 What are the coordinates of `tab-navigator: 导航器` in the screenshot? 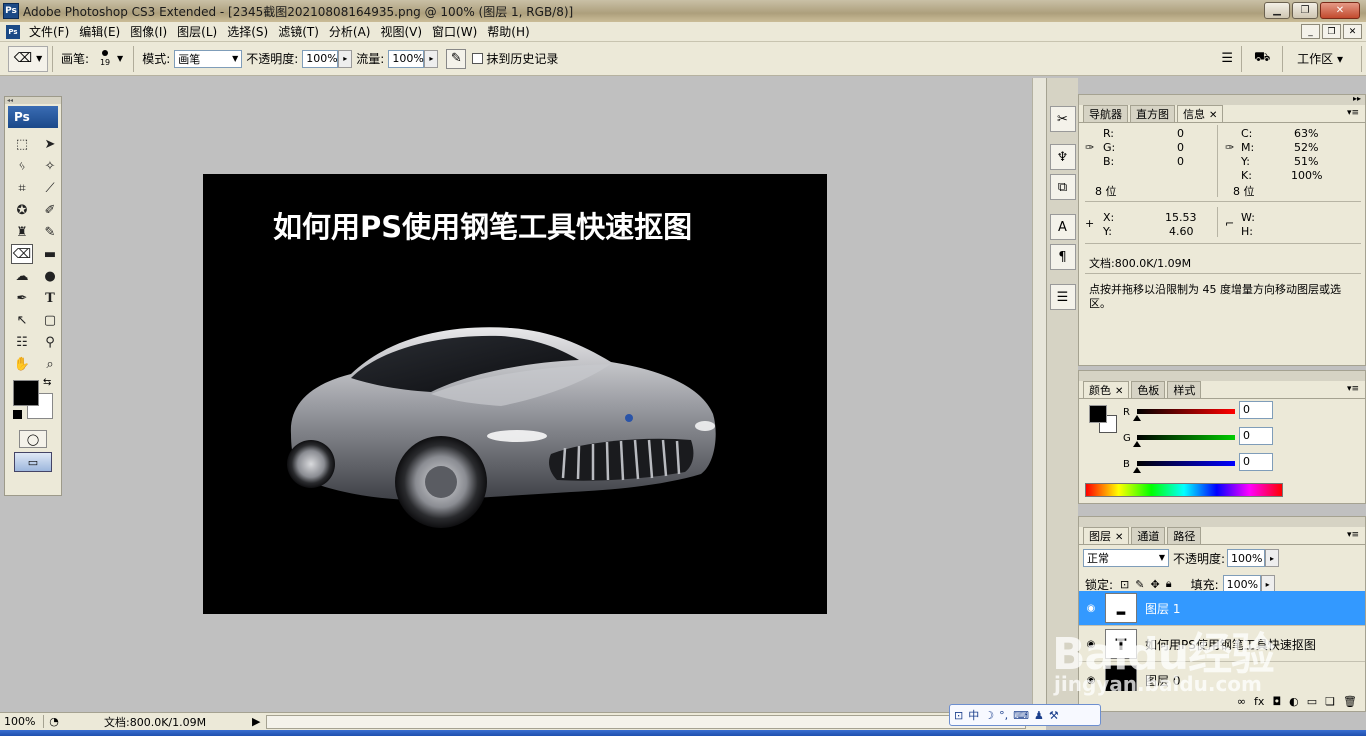 It's located at (1105, 113).